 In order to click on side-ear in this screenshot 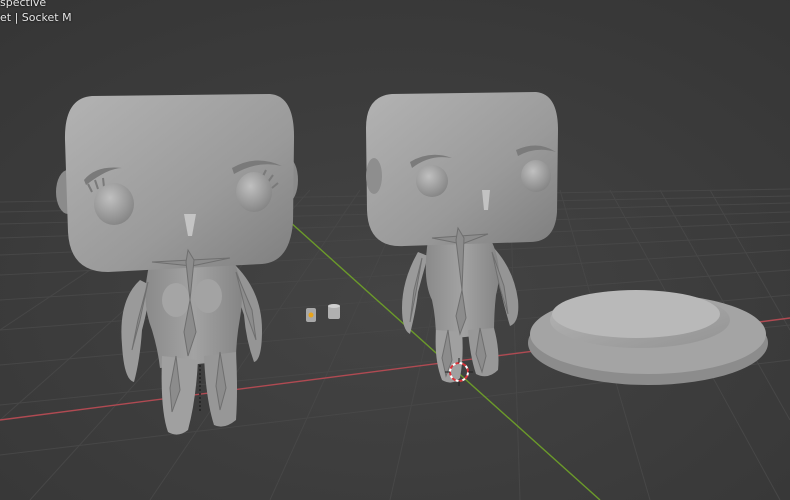, I will do `click(374, 176)`.